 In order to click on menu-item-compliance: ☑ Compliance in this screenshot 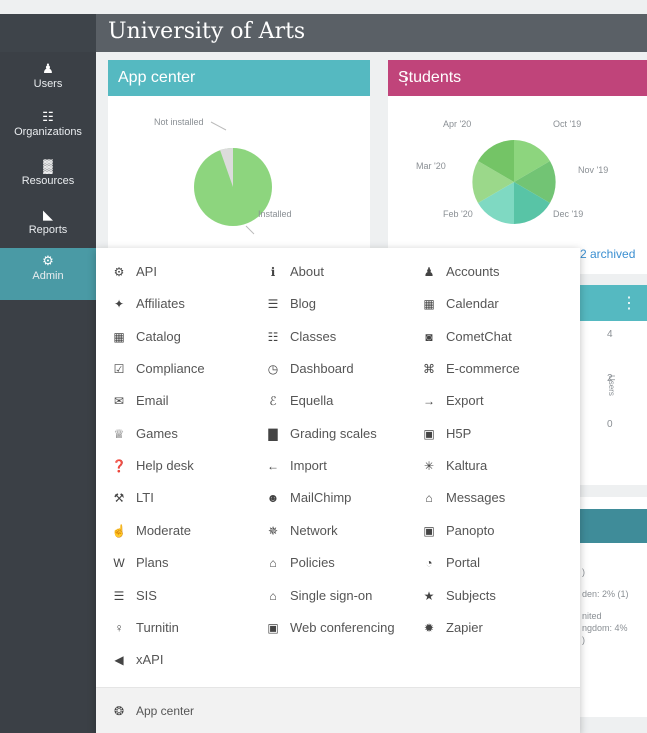, I will do `click(157, 369)`.